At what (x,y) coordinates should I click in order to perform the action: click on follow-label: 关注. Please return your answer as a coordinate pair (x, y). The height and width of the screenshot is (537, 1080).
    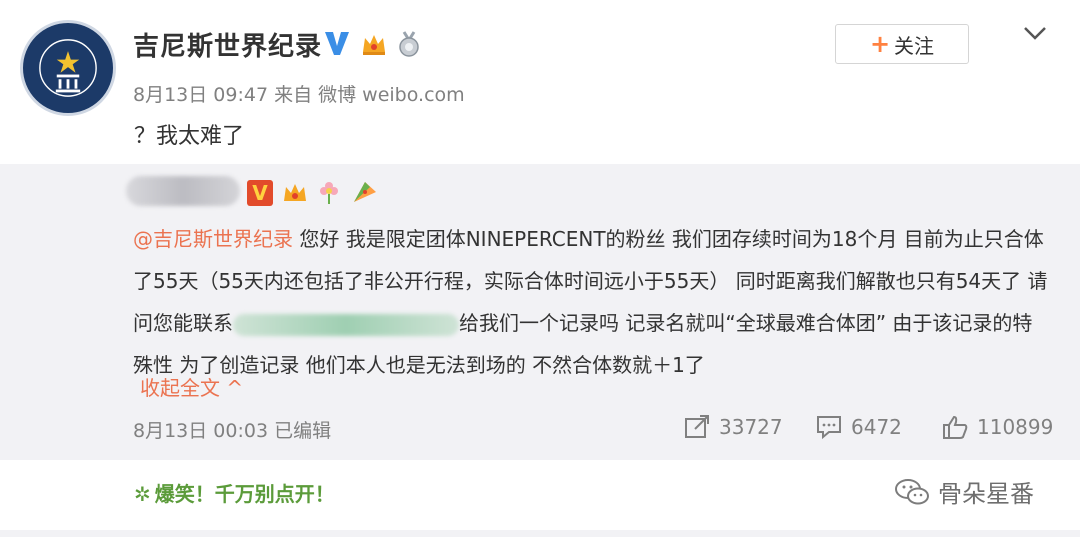
    Looking at the image, I should click on (914, 45).